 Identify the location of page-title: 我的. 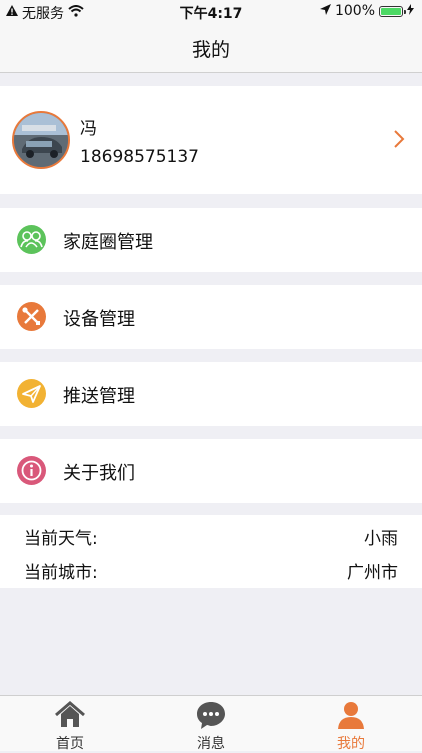
(210, 50).